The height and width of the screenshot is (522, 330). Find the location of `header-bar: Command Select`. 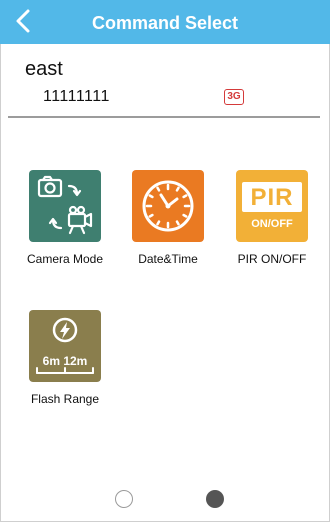

header-bar: Command Select is located at coordinates (165, 22).